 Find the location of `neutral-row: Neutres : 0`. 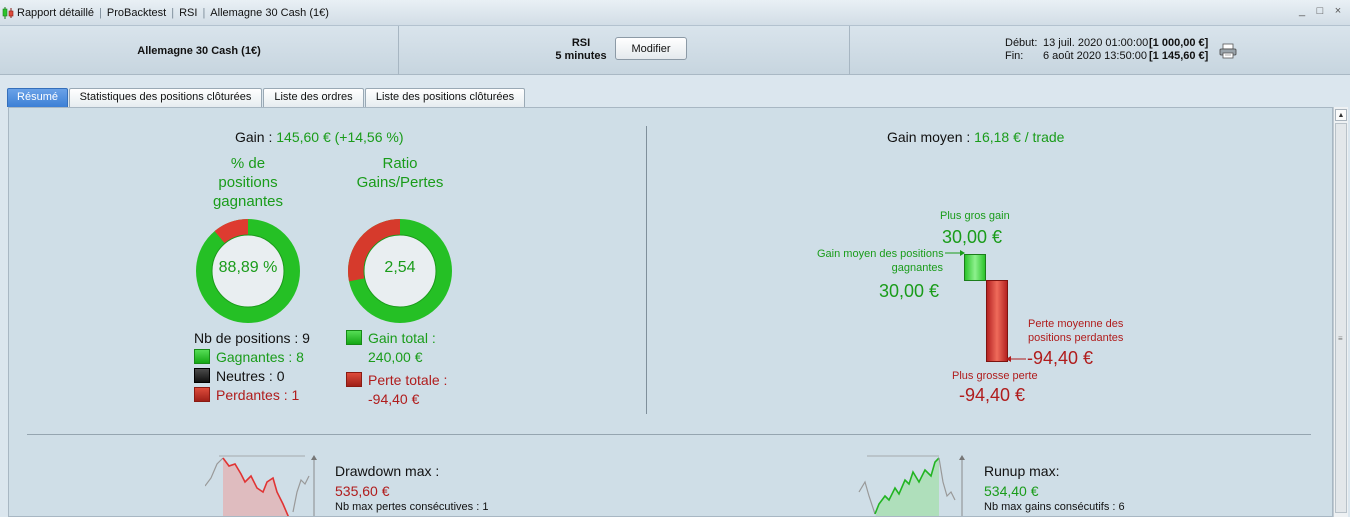

neutral-row: Neutres : 0 is located at coordinates (239, 376).